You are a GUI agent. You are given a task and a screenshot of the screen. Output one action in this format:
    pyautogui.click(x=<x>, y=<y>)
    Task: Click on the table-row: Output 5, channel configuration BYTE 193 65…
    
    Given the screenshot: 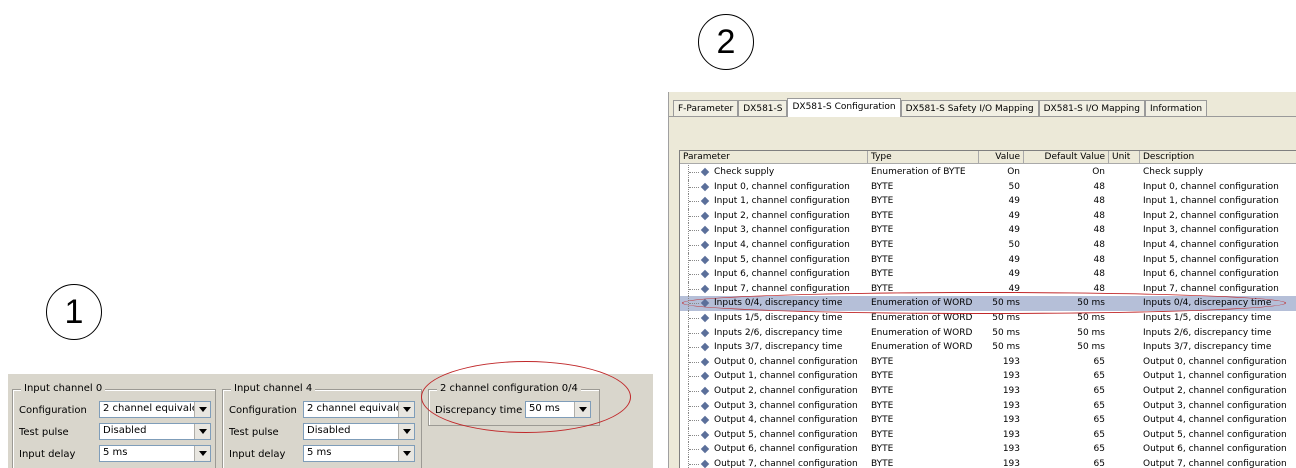 What is the action you would take?
    pyautogui.click(x=988, y=435)
    